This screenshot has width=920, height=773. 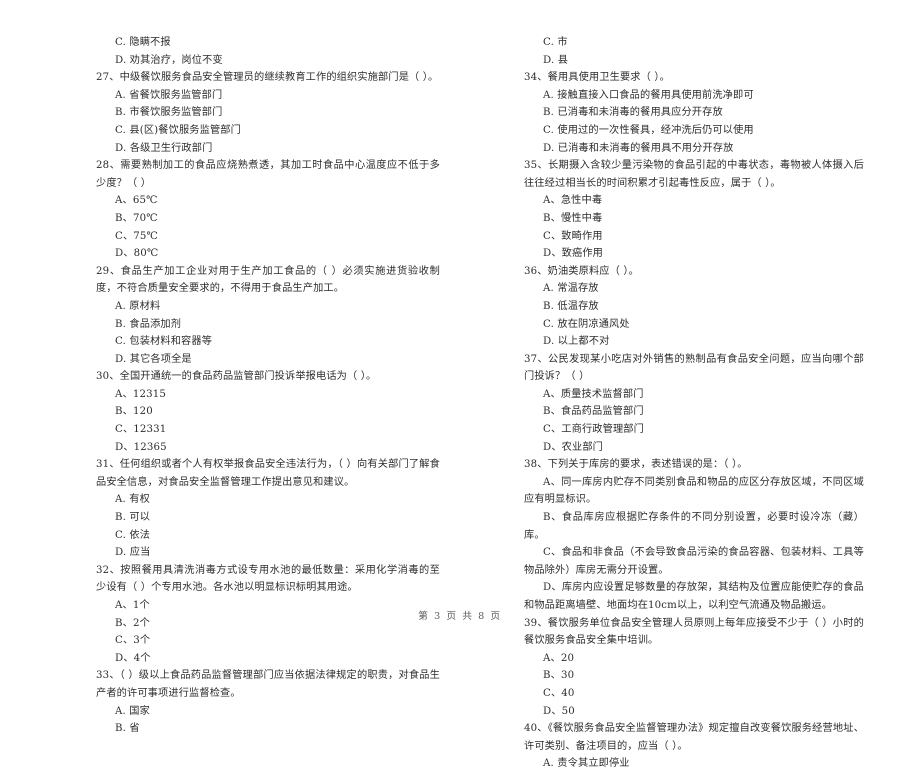 I want to click on question-option: C、3个, so click(x=133, y=641).